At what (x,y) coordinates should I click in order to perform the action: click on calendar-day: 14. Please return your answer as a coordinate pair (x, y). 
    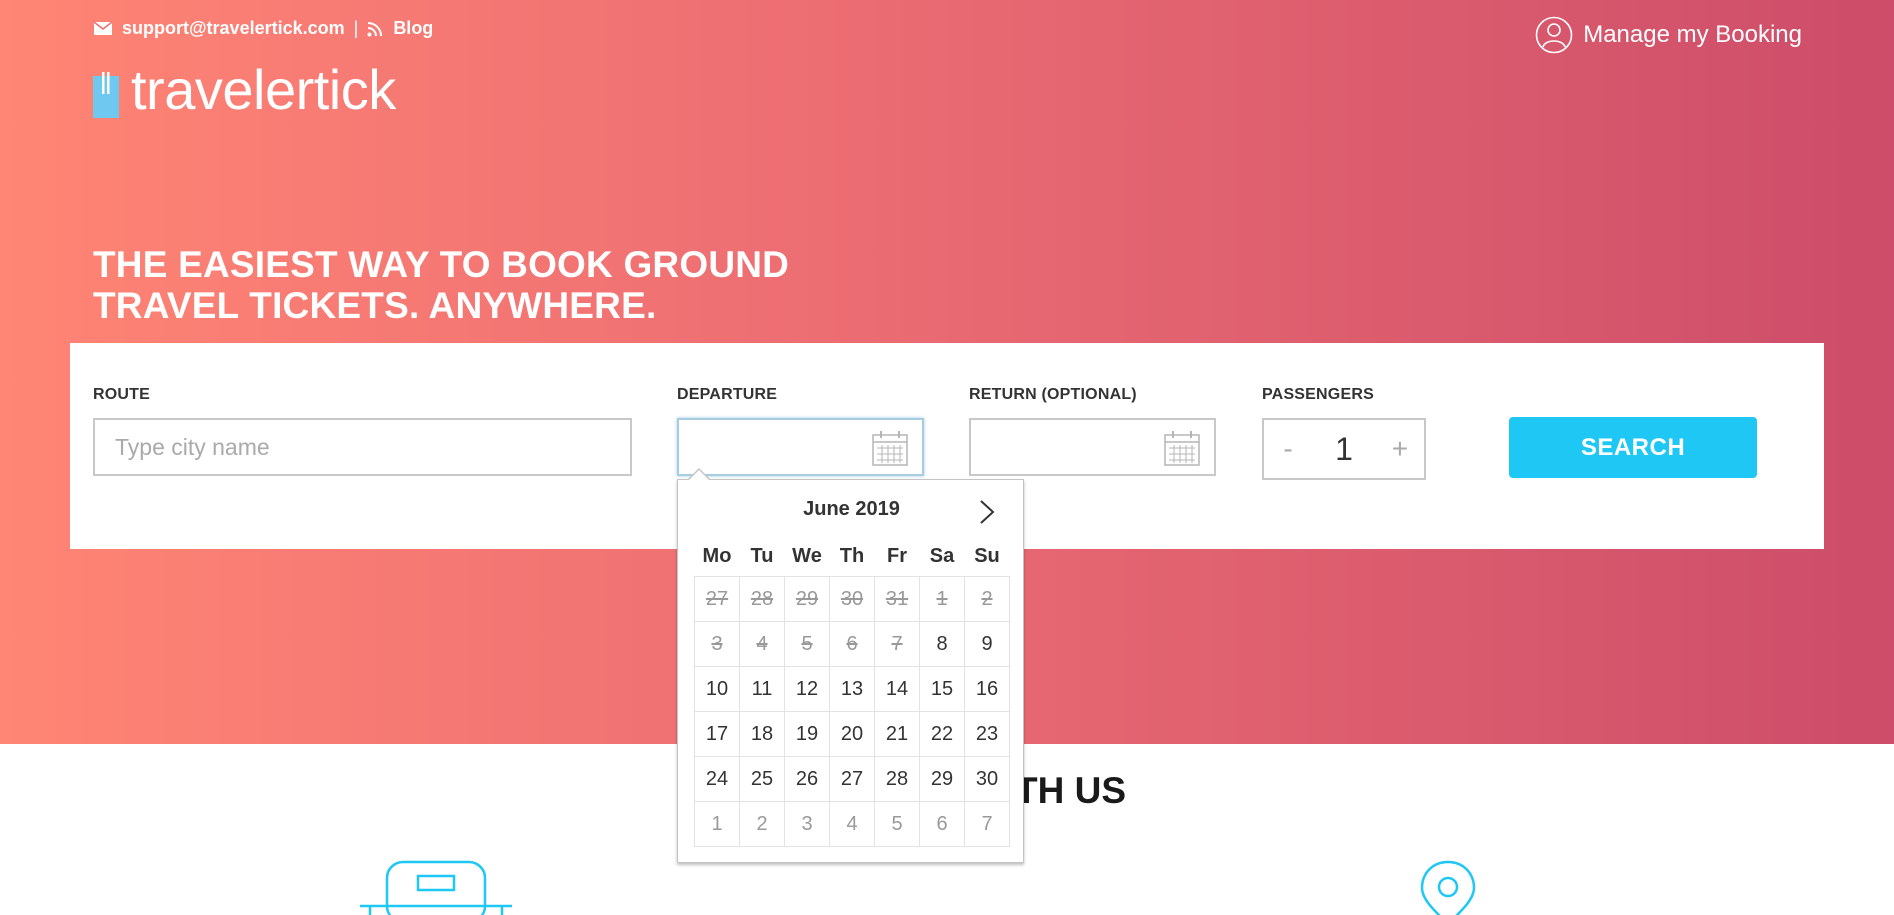
    Looking at the image, I should click on (897, 689).